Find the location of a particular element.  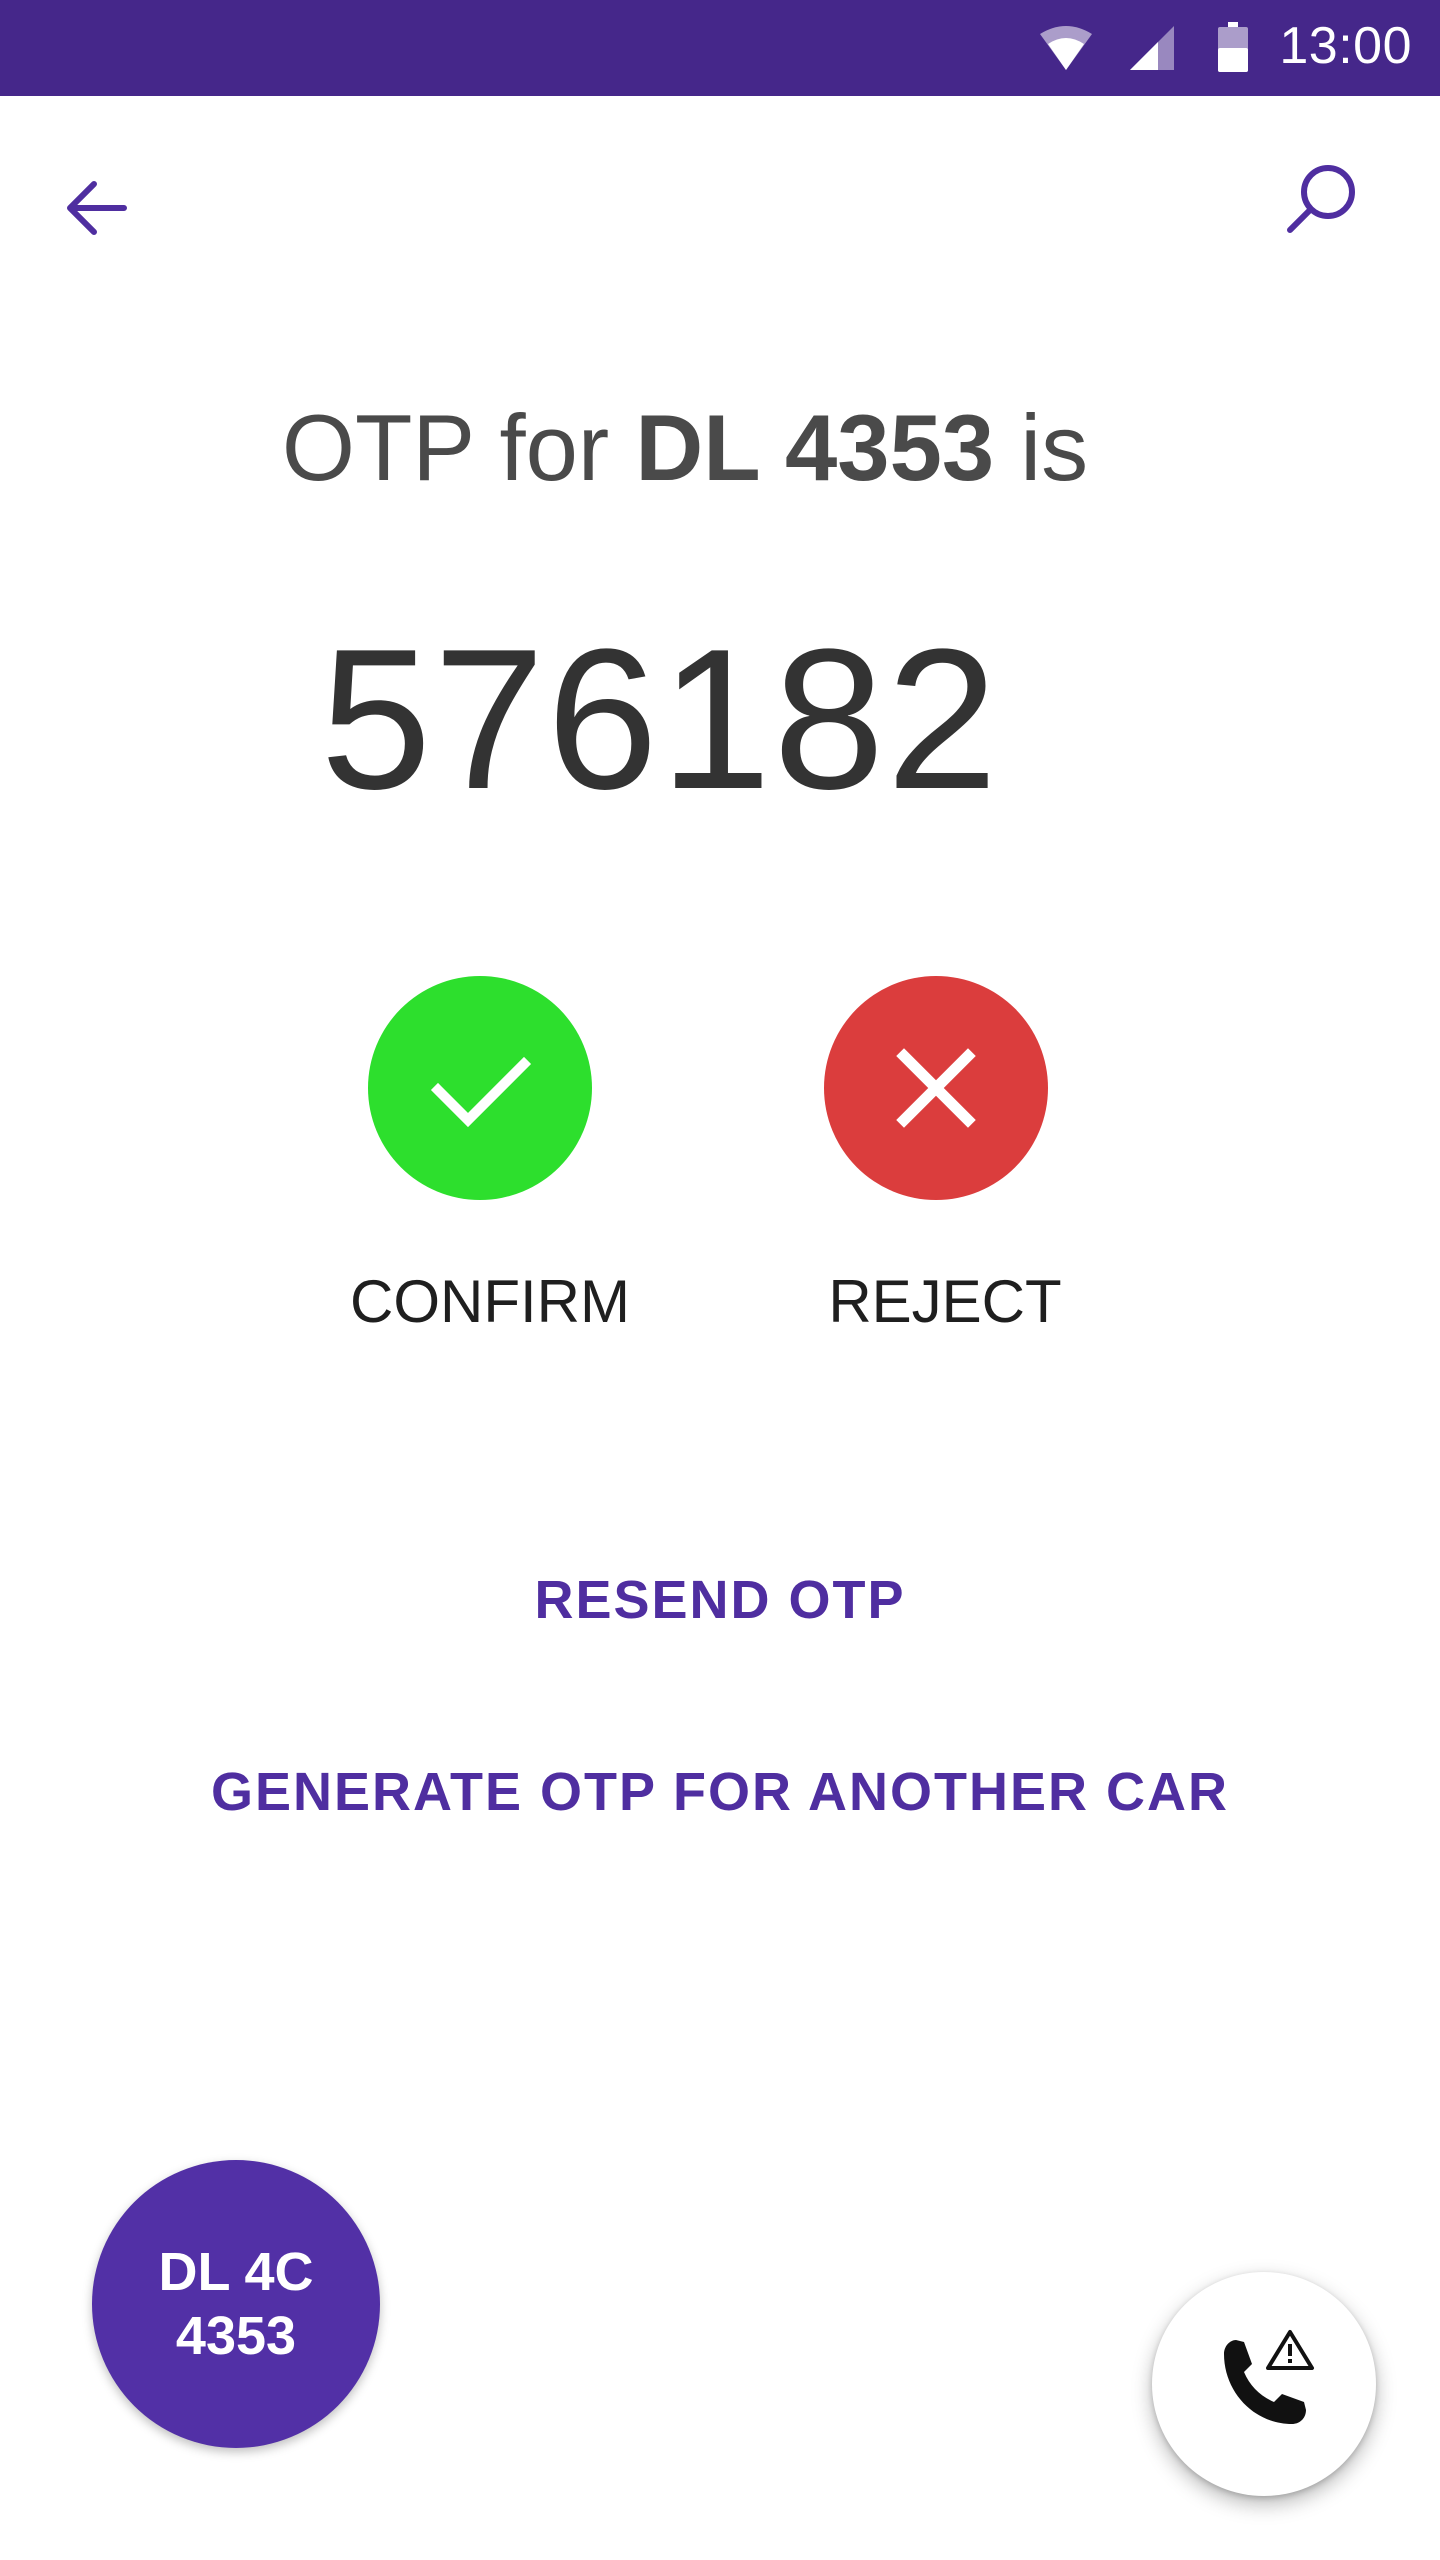

search-icon is located at coordinates (1321, 199).